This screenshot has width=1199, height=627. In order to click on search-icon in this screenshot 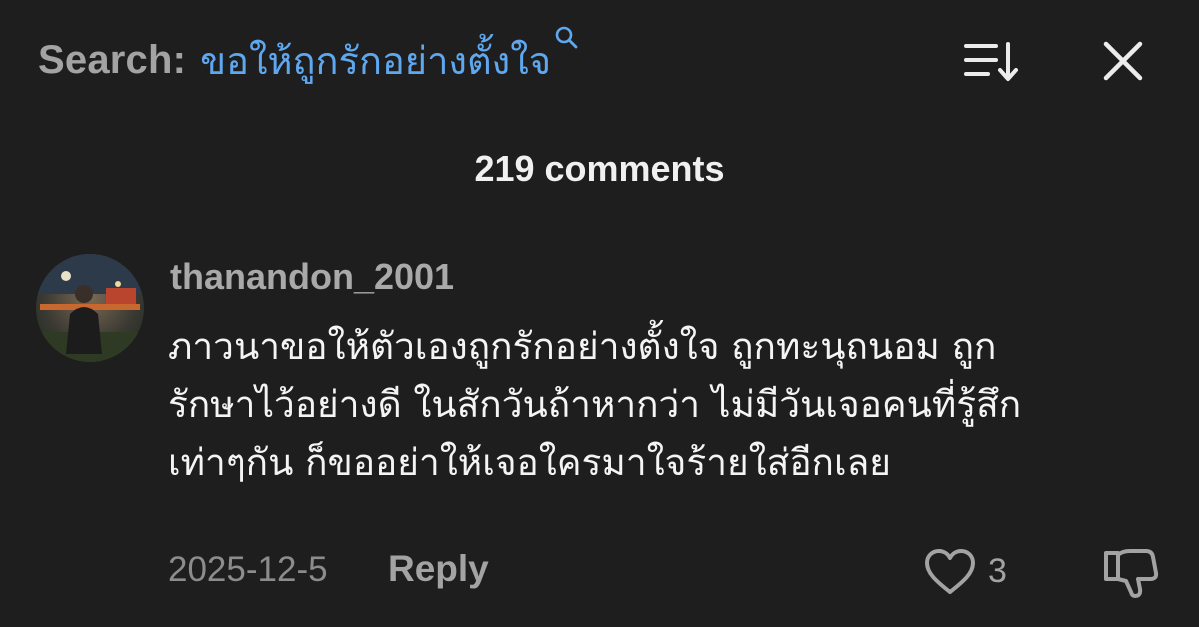, I will do `click(566, 37)`.